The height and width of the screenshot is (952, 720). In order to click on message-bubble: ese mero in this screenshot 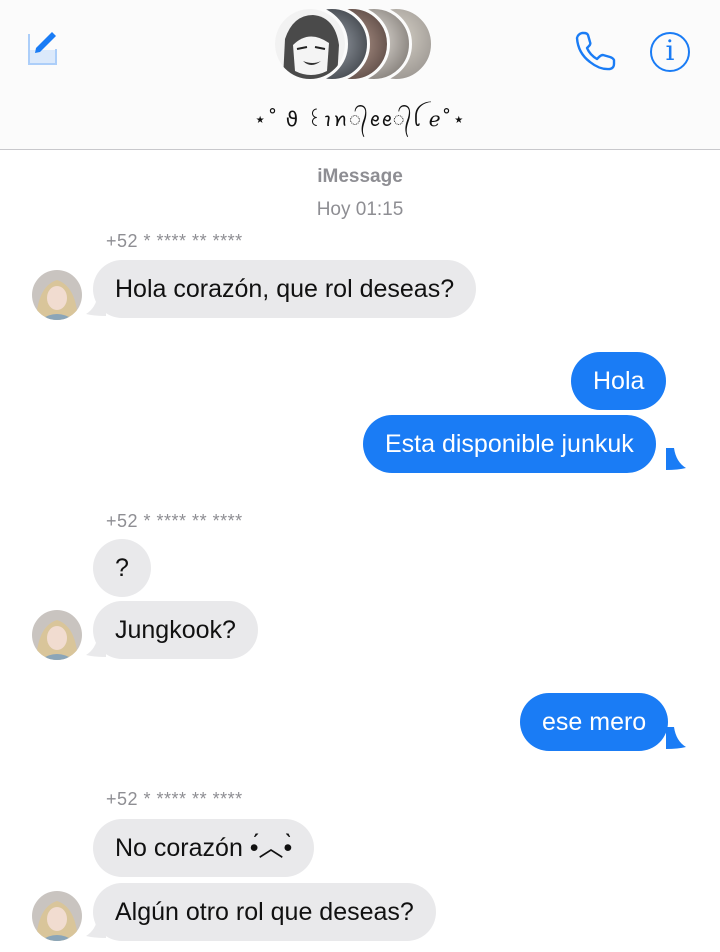, I will do `click(594, 722)`.